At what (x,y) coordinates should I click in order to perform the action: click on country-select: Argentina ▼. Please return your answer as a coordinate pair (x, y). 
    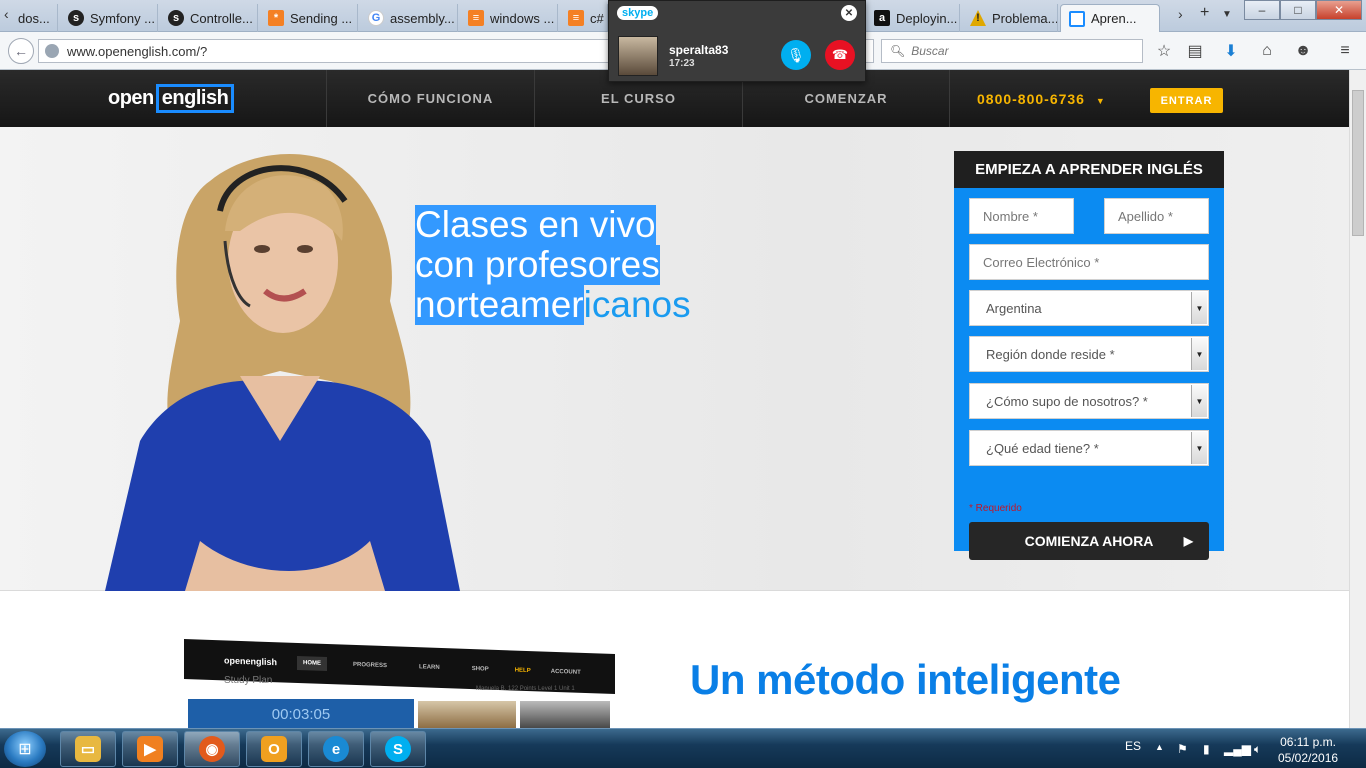
    Looking at the image, I should click on (1089, 308).